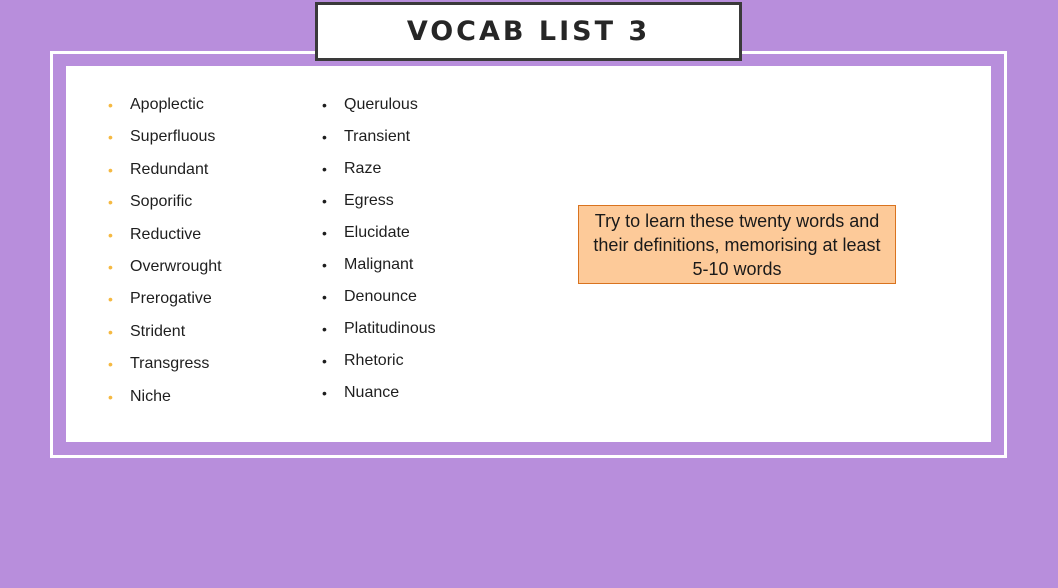 This screenshot has height=588, width=1058. I want to click on list-item: • Strident, so click(165, 336).